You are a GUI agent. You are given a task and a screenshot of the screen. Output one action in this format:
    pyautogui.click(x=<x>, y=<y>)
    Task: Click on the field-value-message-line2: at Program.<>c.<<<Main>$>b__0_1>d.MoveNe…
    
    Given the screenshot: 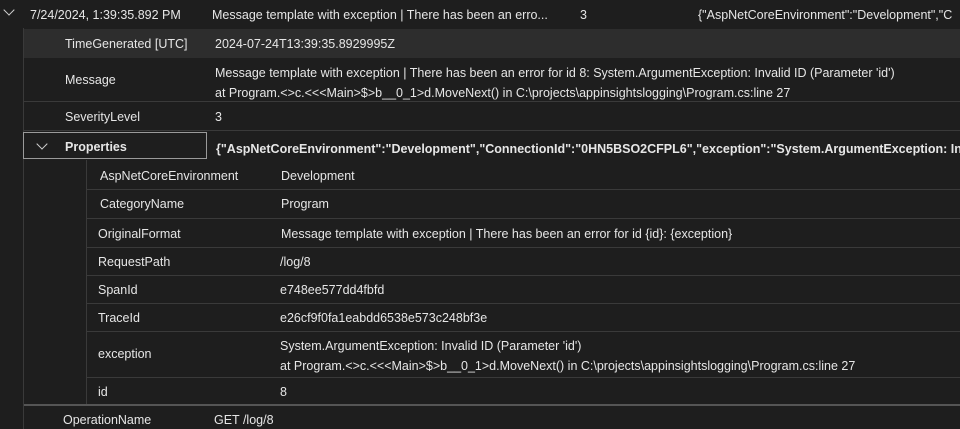 What is the action you would take?
    pyautogui.click(x=503, y=93)
    